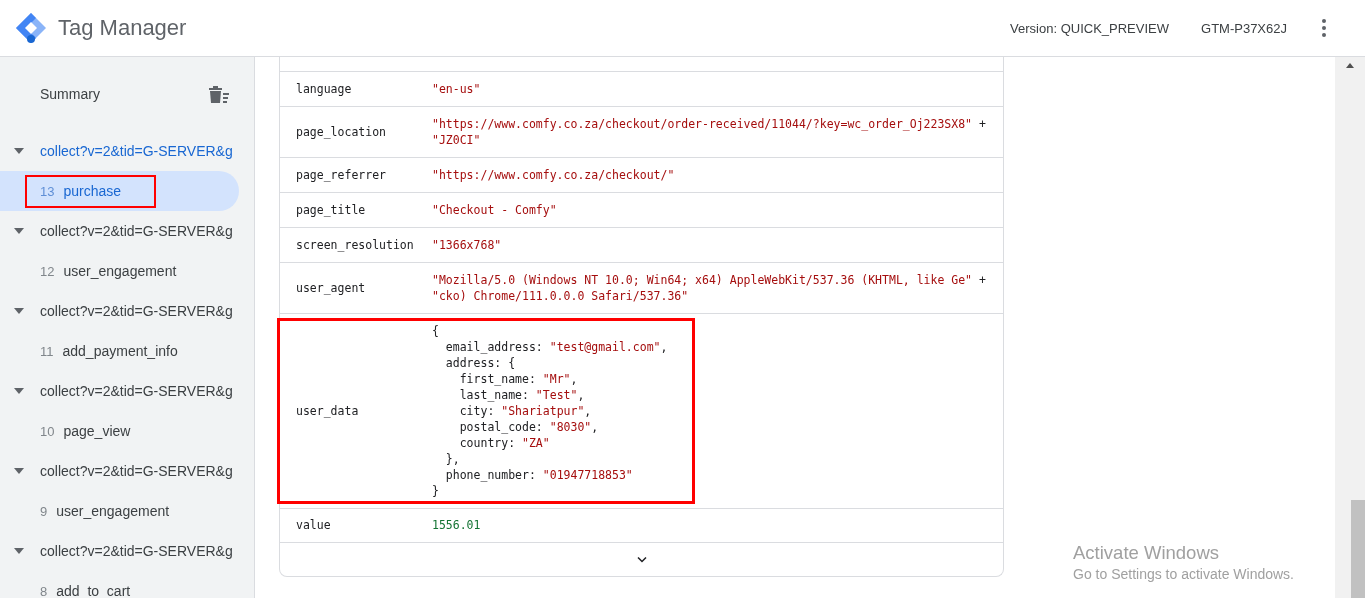 The width and height of the screenshot is (1365, 598). What do you see at coordinates (494, 210) in the screenshot?
I see `parameter-value: "Checkout - Comfy"` at bounding box center [494, 210].